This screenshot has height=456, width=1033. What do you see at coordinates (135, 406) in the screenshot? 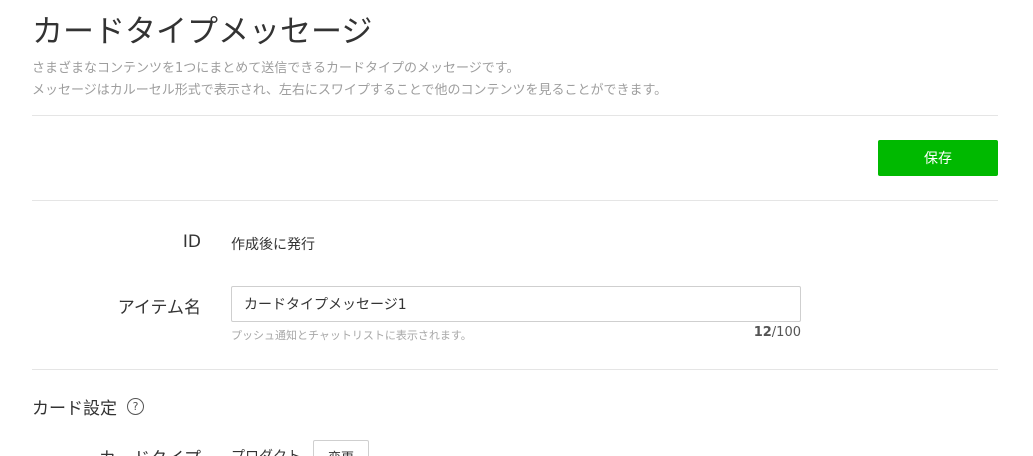
I see `help-icon: ?` at bounding box center [135, 406].